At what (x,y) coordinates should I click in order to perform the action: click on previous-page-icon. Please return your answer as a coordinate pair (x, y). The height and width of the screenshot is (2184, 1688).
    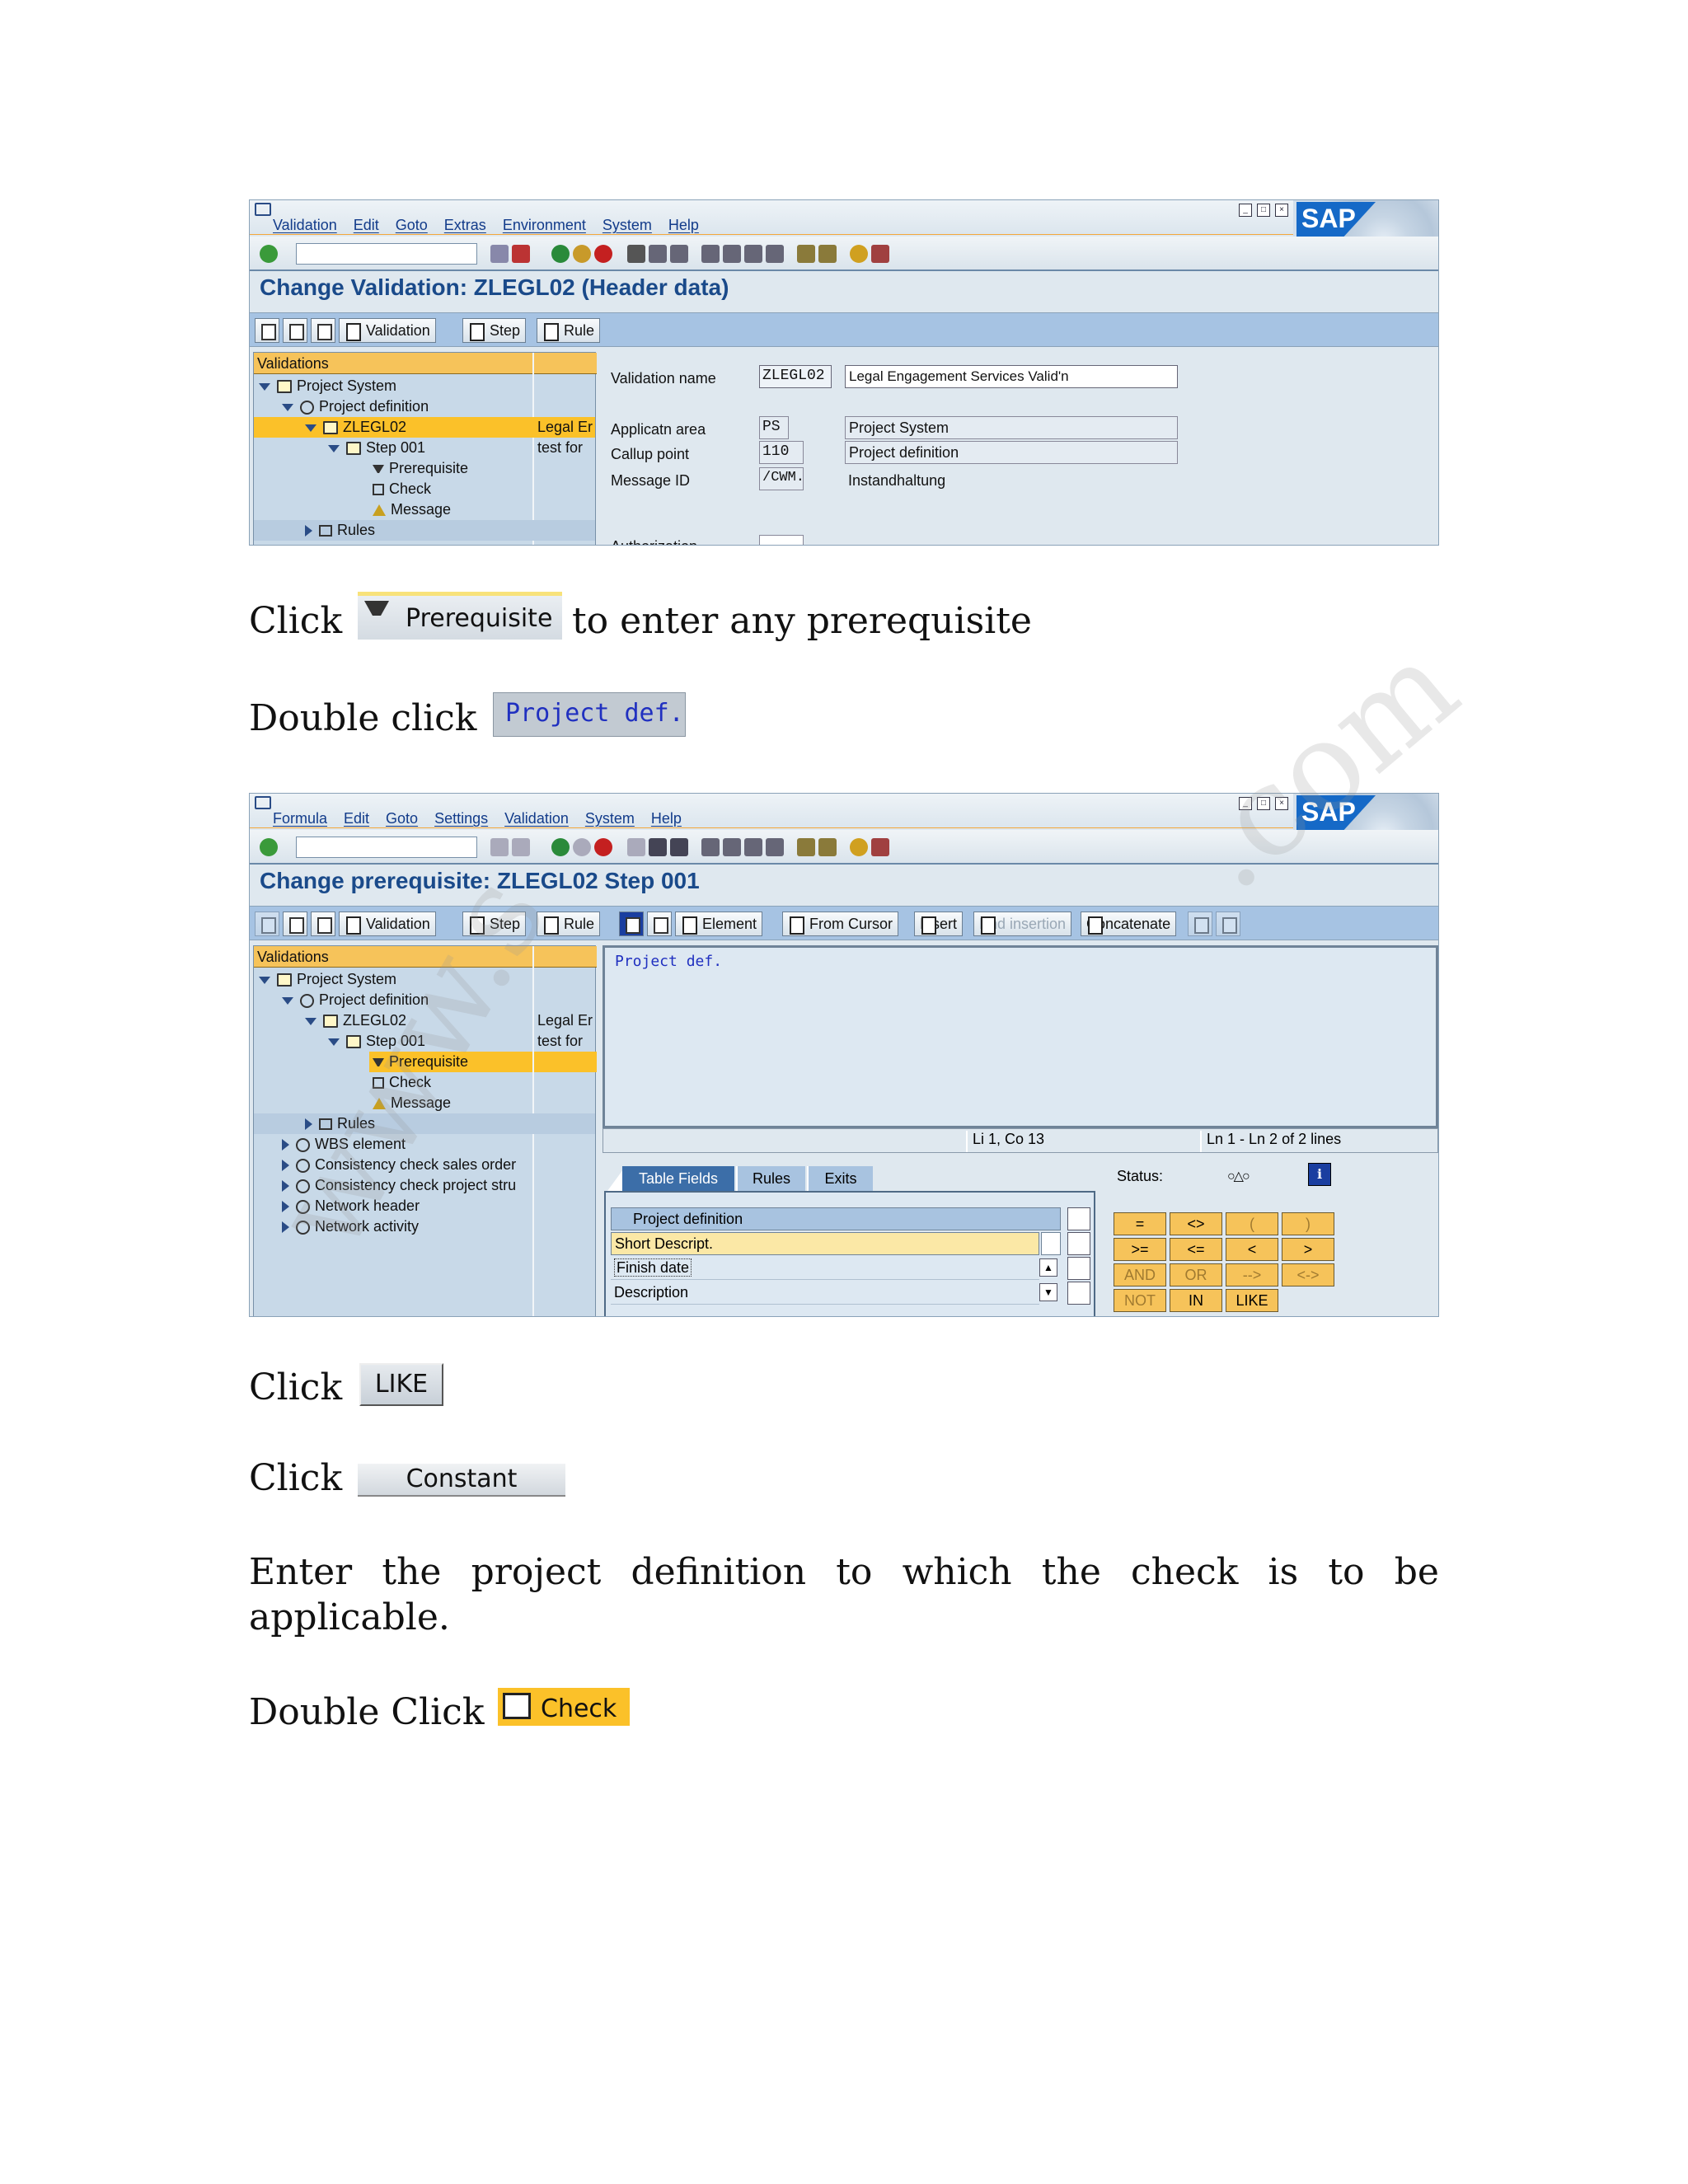
    Looking at the image, I should click on (732, 254).